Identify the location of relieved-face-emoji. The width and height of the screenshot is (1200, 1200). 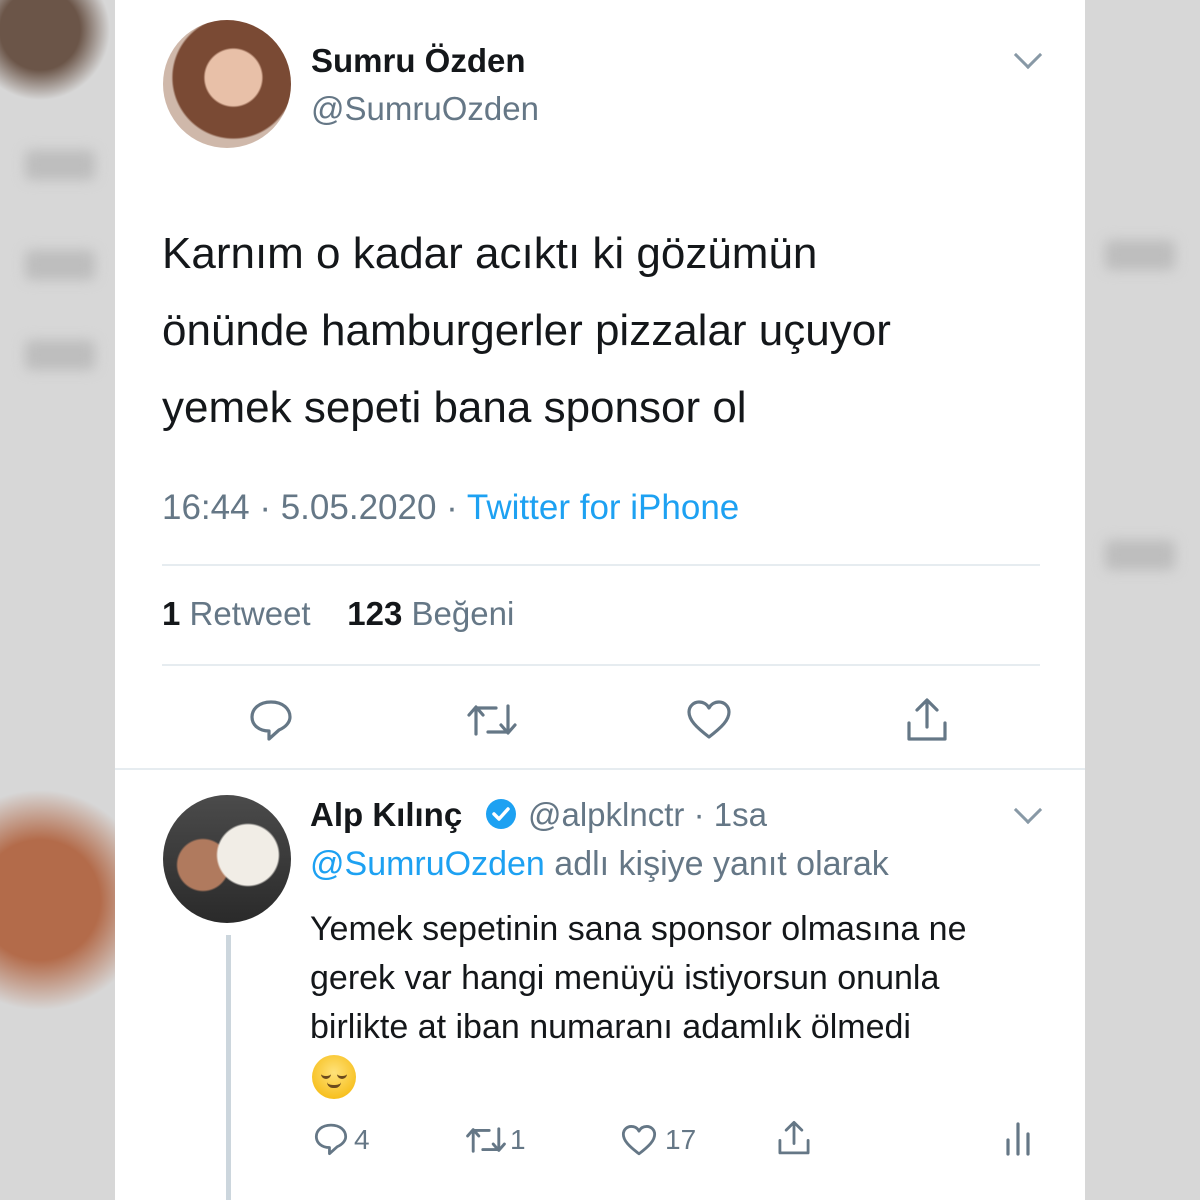
(334, 1077).